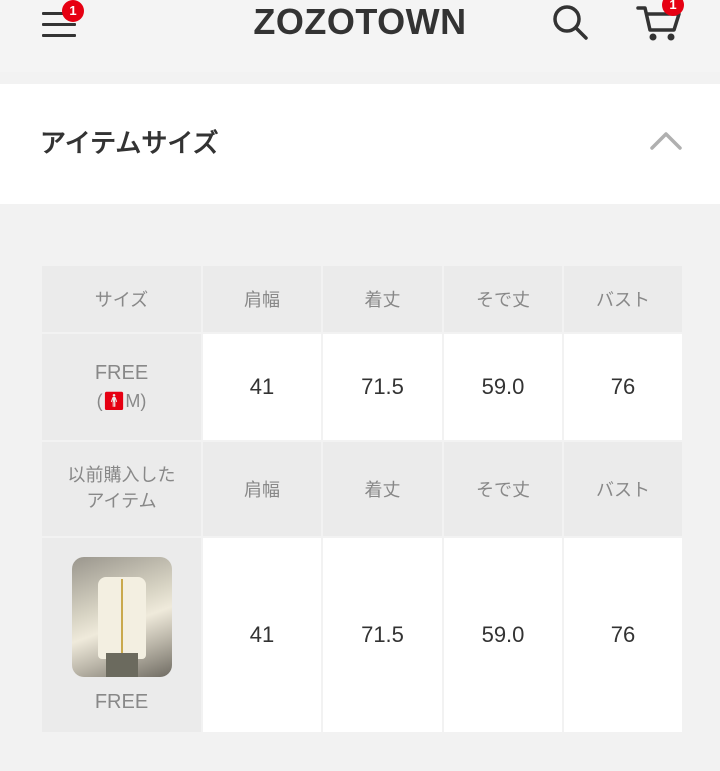  Describe the element at coordinates (121, 489) in the screenshot. I see `purchased-item-label: 以前購入した アイテム` at that location.